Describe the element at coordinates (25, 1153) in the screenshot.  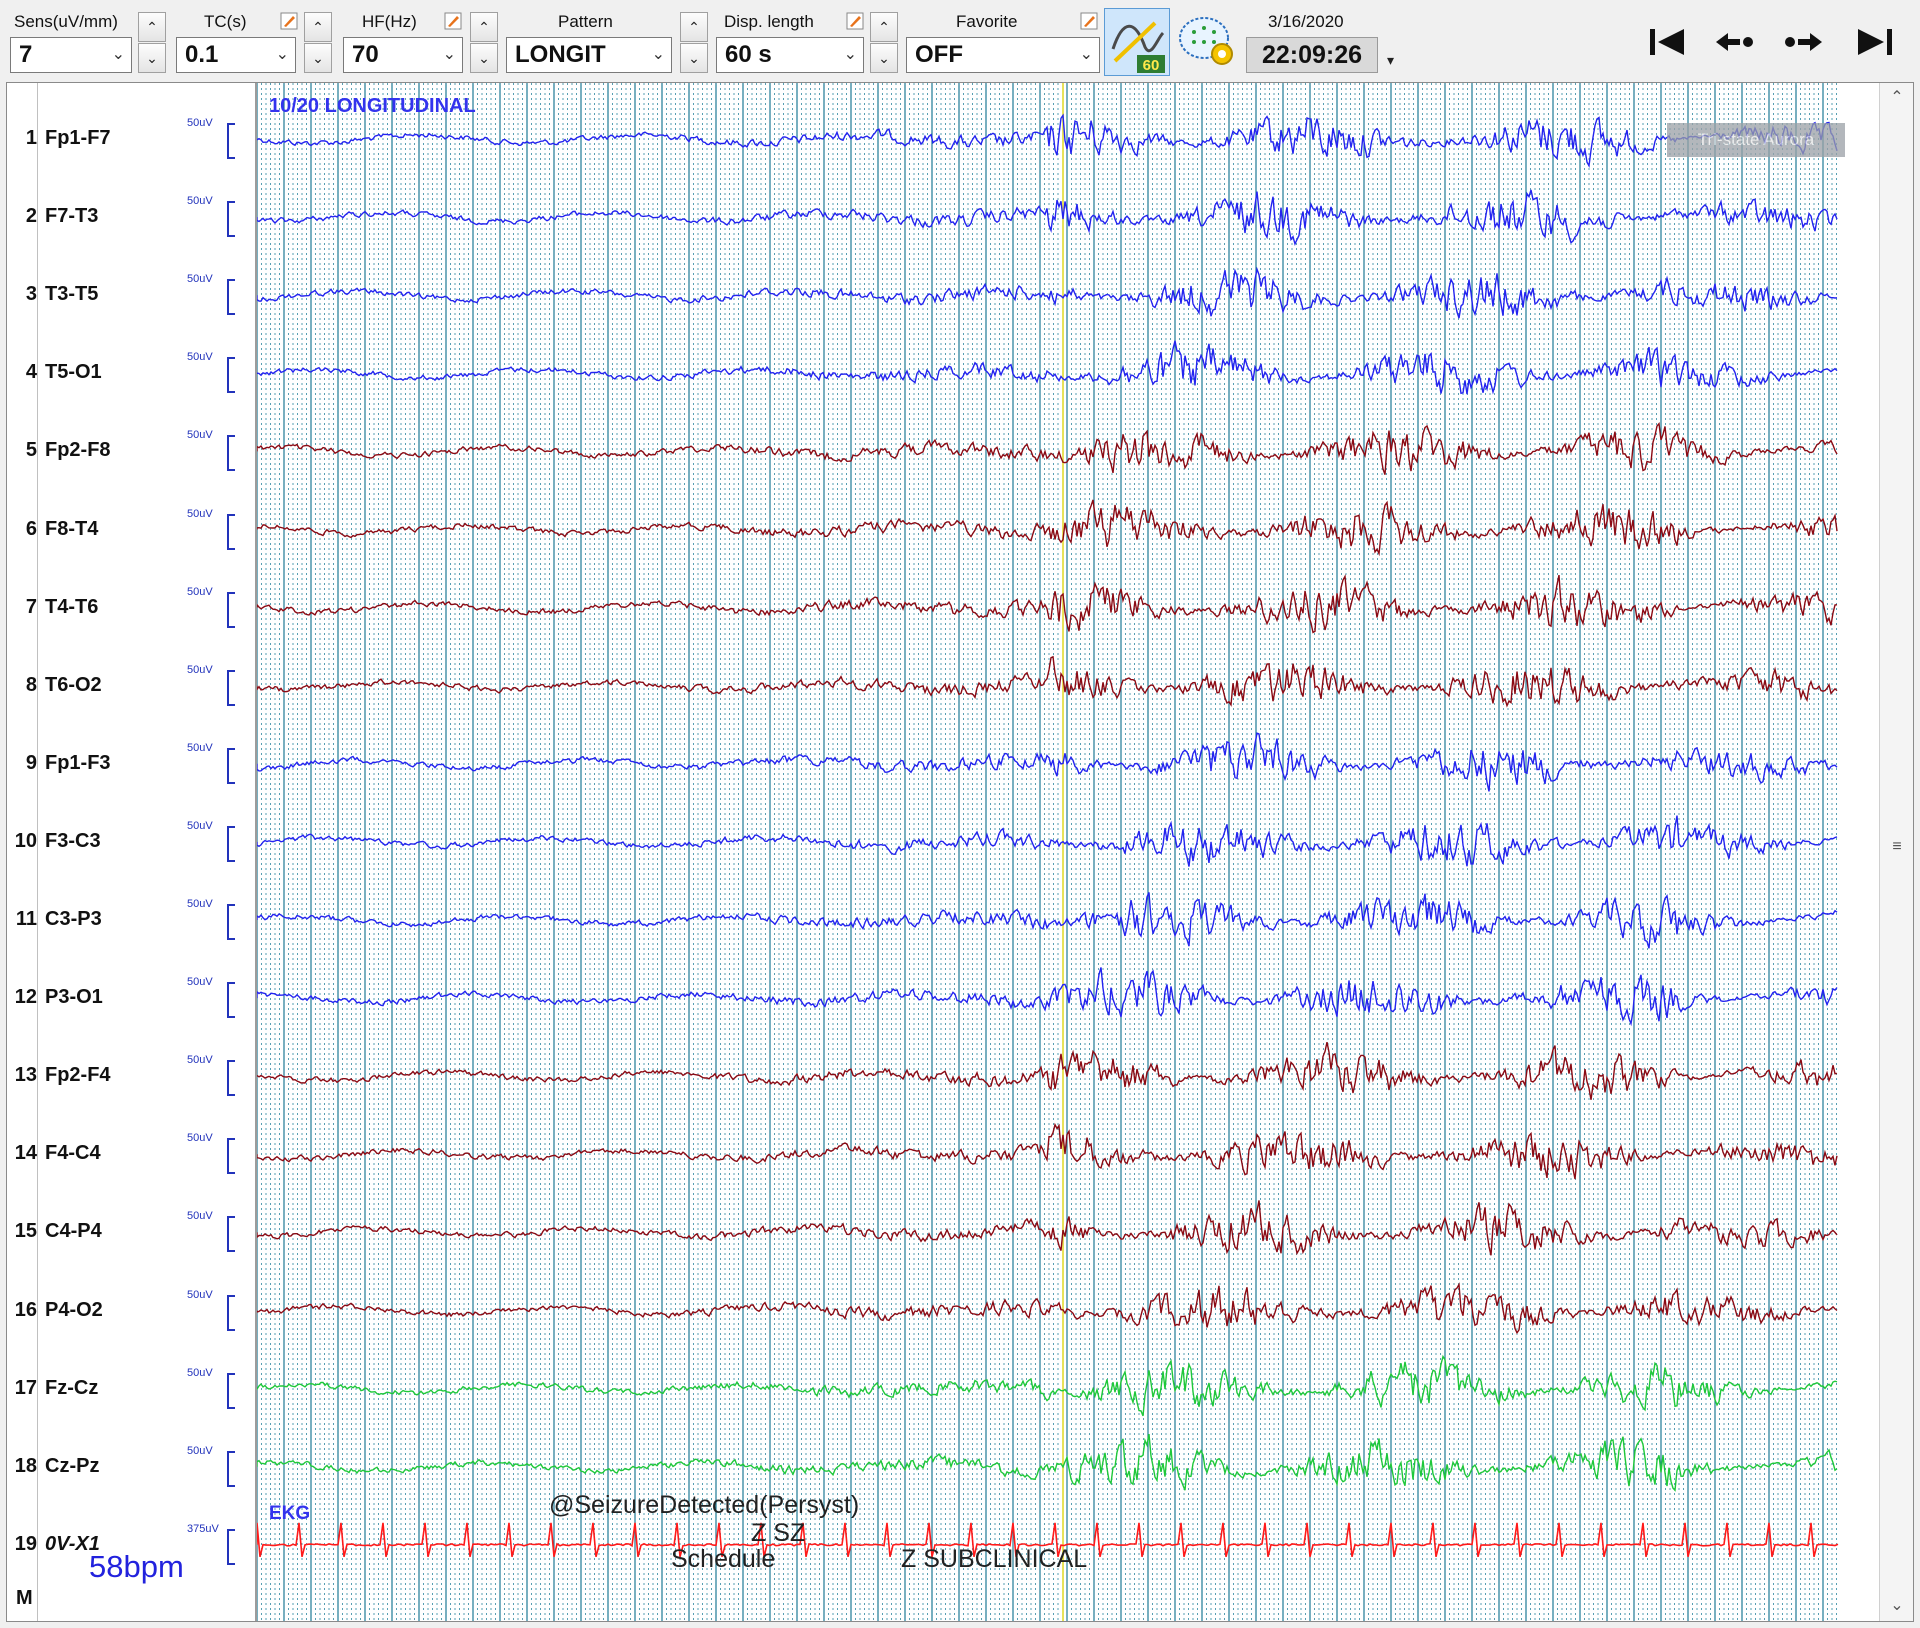
I see `channel-number: 14` at that location.